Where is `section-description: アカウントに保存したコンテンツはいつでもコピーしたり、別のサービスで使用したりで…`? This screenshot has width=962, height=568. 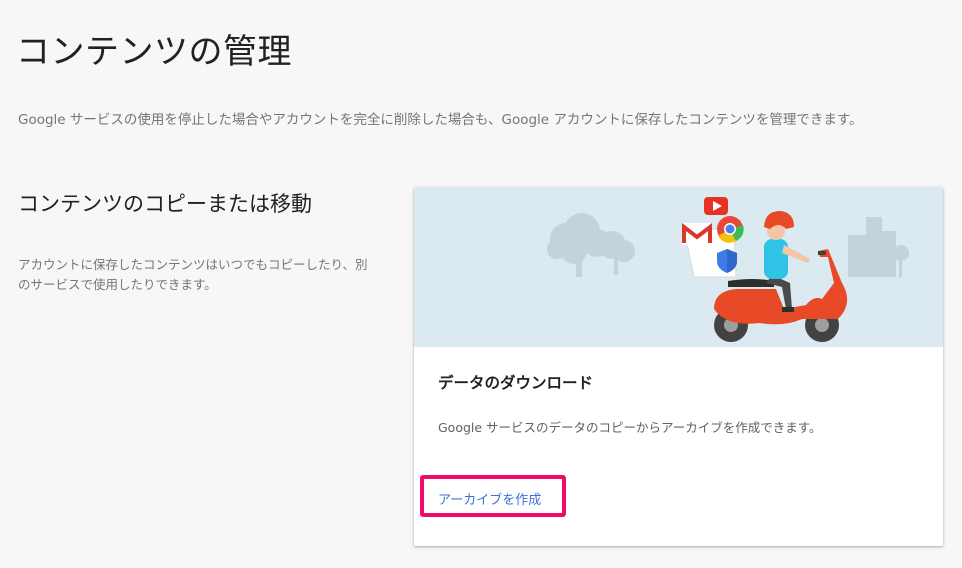 section-description: アカウントに保存したコンテンツはいつでもコピーしたり、別のサービスで使用したりで… is located at coordinates (193, 274).